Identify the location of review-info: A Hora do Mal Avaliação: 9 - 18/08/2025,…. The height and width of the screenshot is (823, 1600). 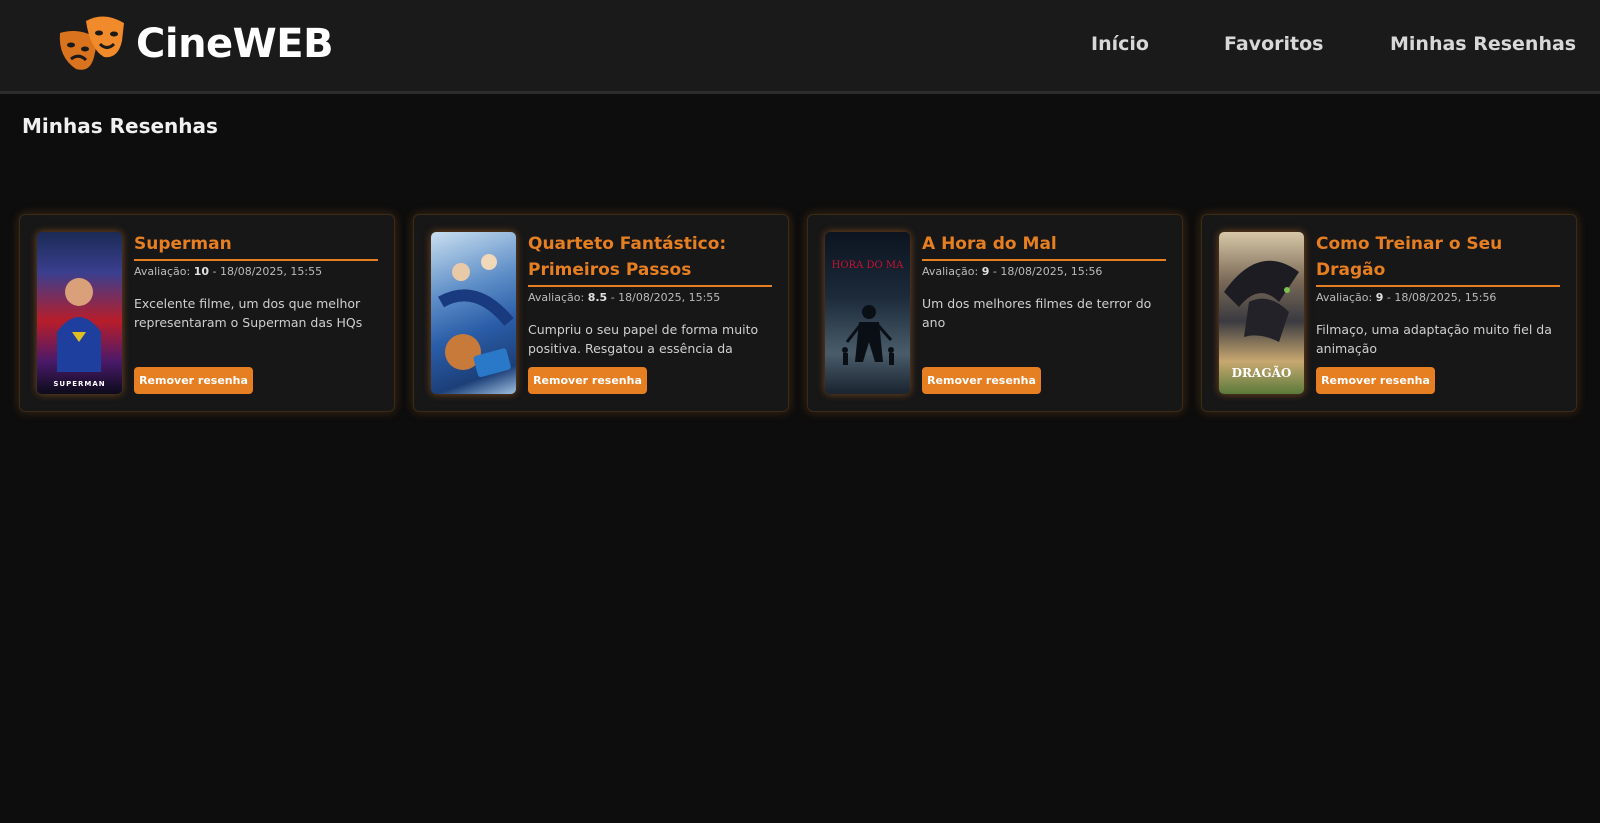
(1044, 282).